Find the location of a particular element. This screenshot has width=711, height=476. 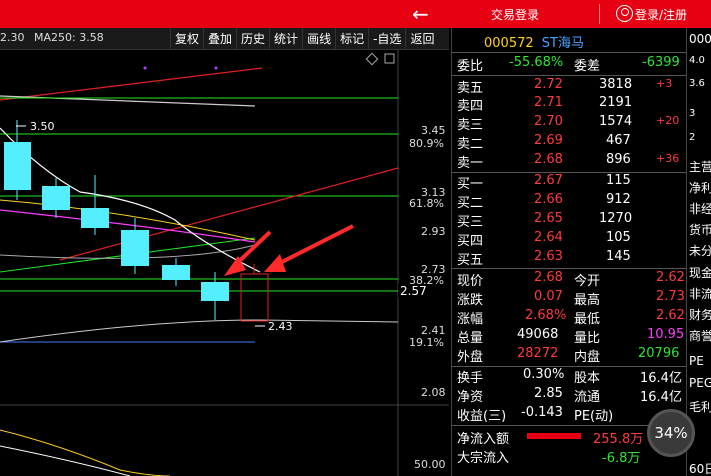

flow-row: 大宗流入 -6.8万 is located at coordinates (571, 457).